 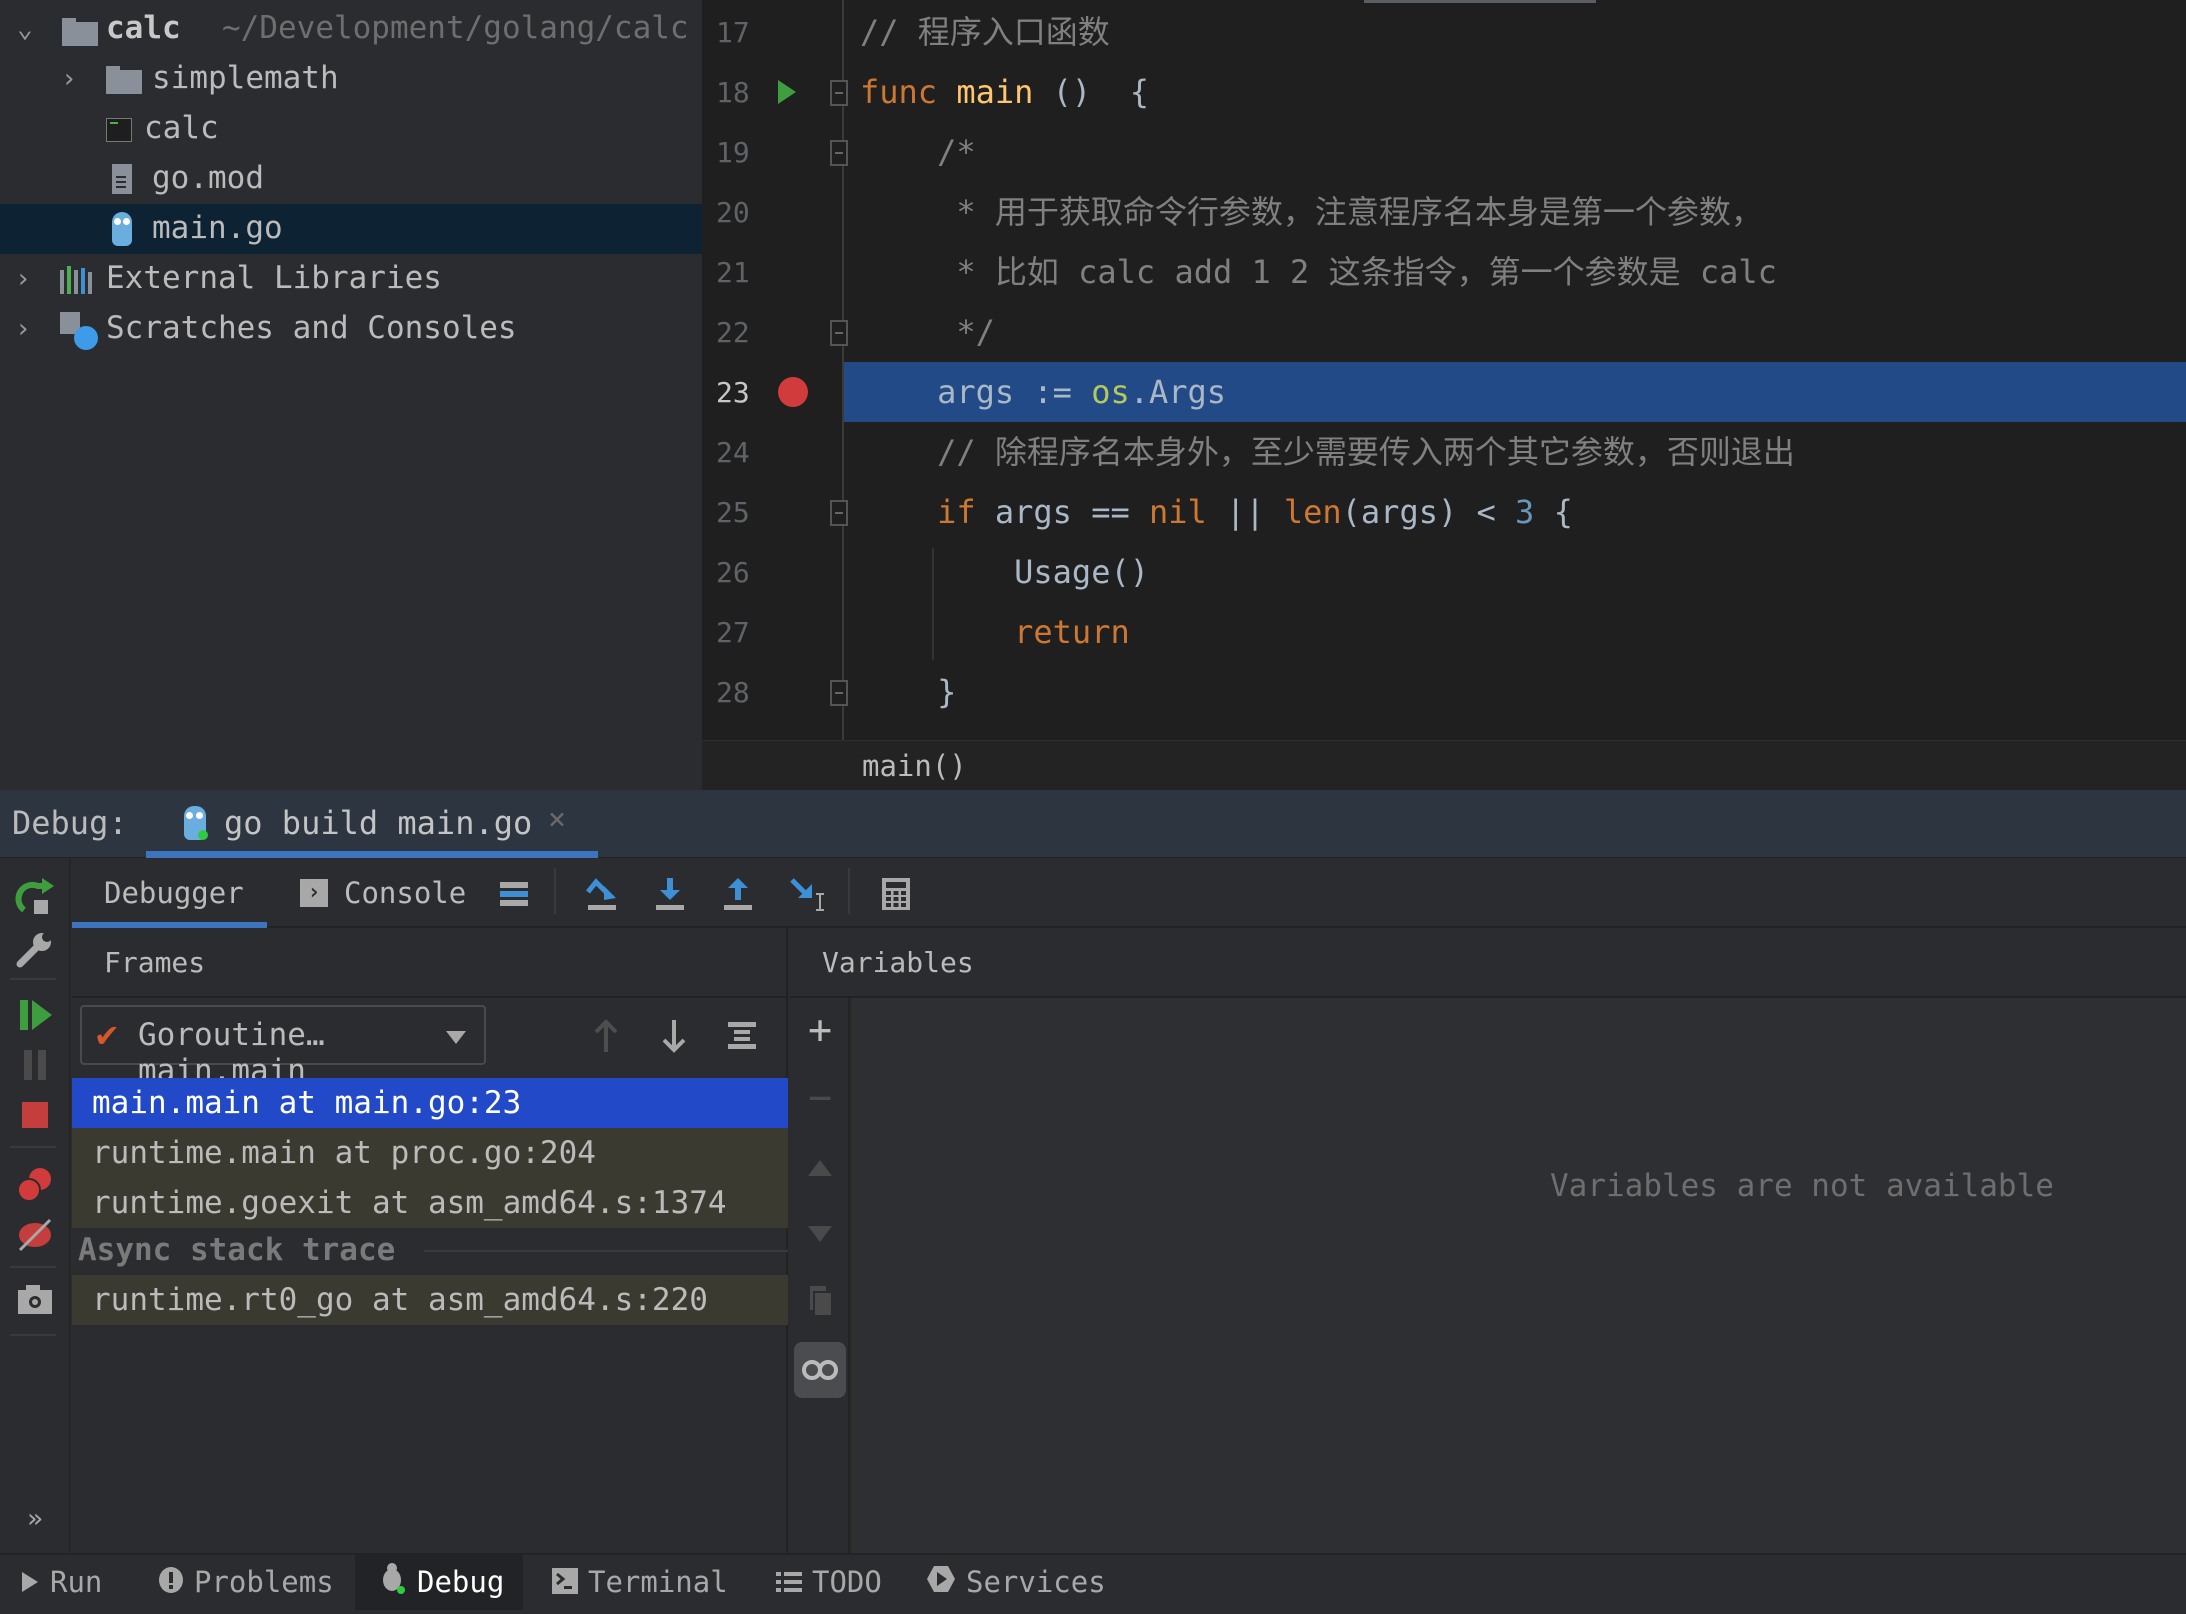 What do you see at coordinates (1444, 152) in the screenshot?
I see `code-line: /*` at bounding box center [1444, 152].